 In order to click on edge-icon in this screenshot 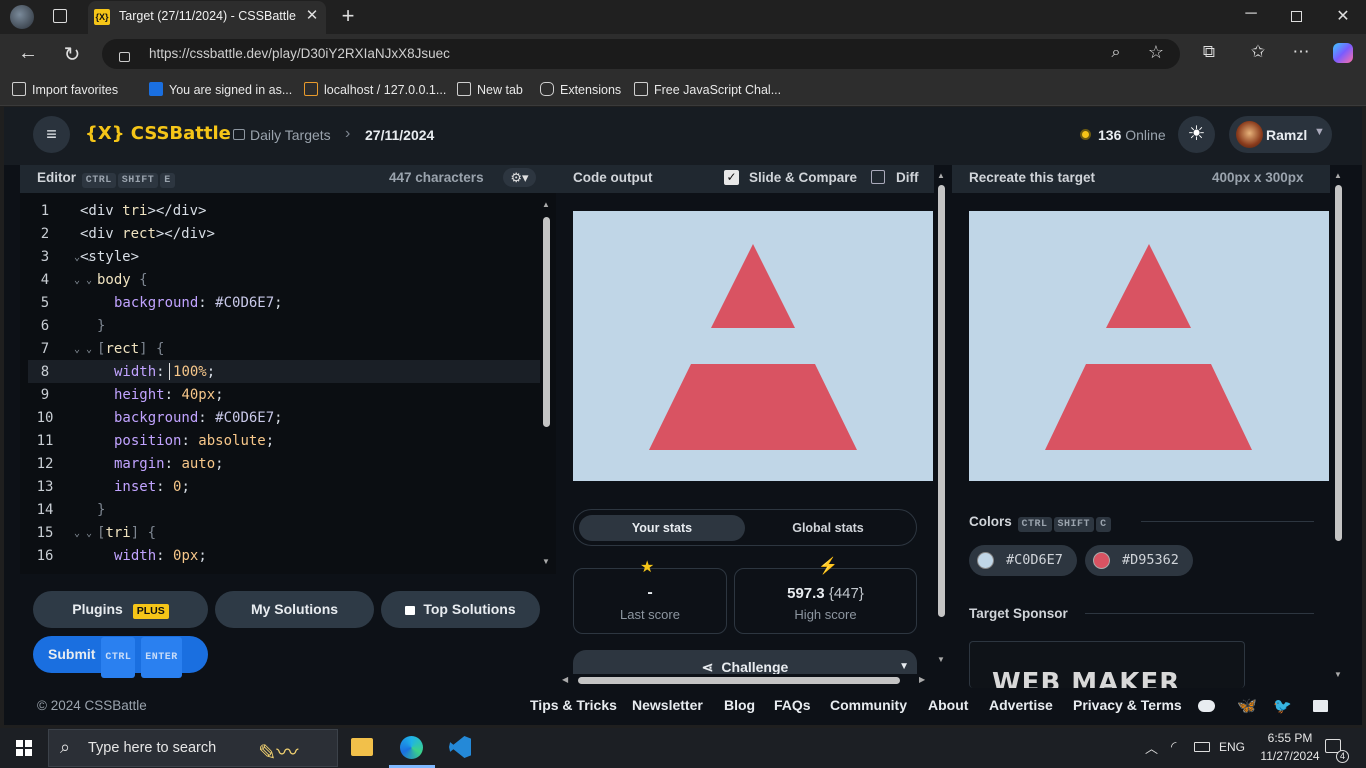, I will do `click(411, 747)`.